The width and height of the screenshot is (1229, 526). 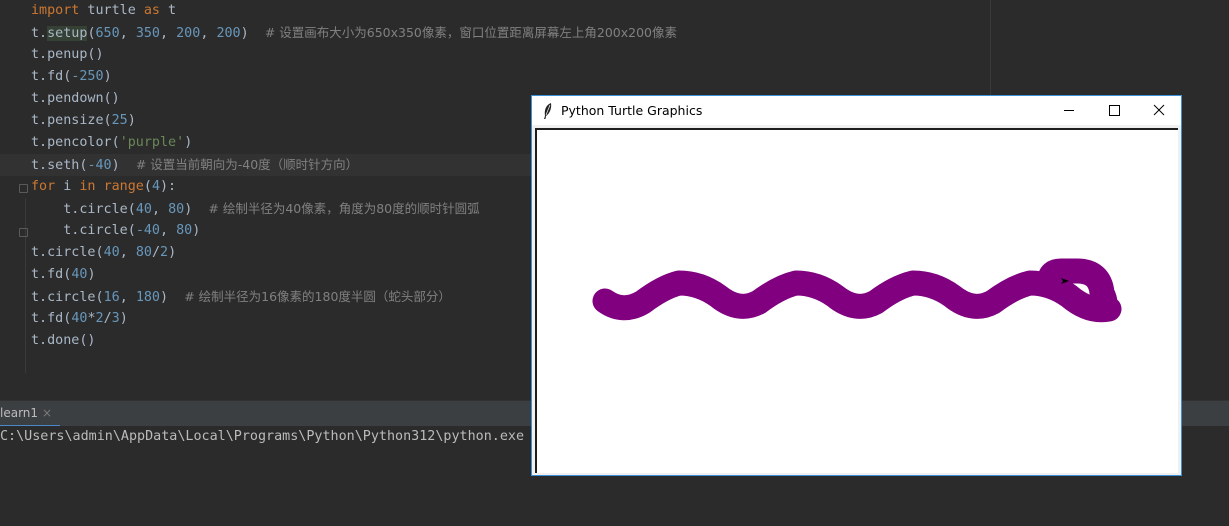 What do you see at coordinates (1114, 110) in the screenshot?
I see `maximize-button` at bounding box center [1114, 110].